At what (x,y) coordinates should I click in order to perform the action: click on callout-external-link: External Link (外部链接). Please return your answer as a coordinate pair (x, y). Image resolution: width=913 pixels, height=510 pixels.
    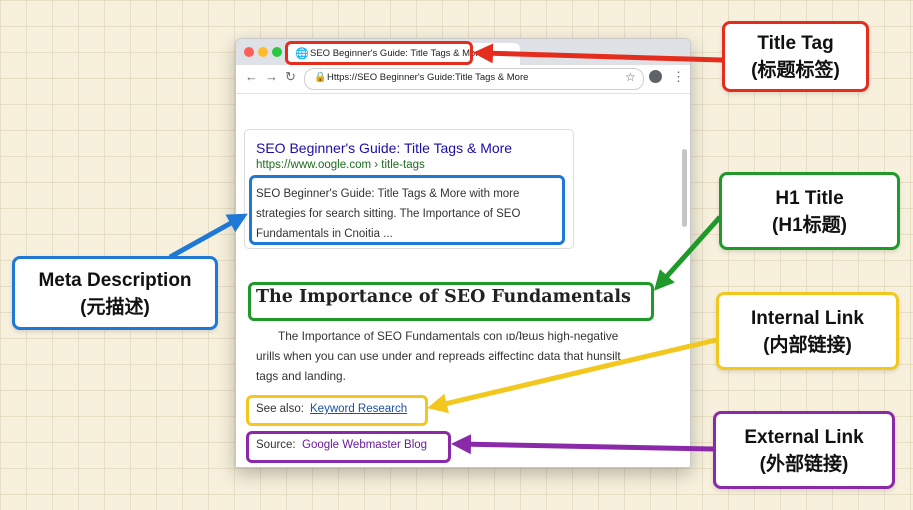
    Looking at the image, I should click on (804, 450).